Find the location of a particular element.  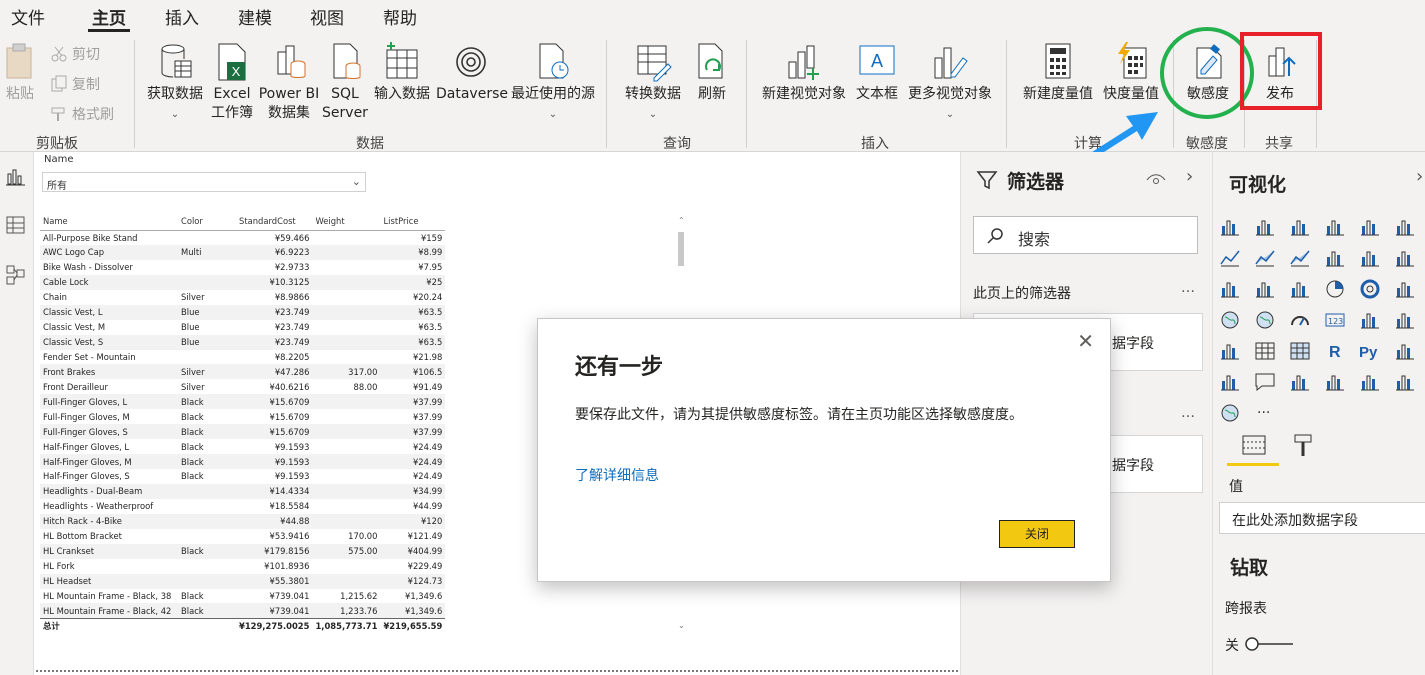

table-cell: ¥10.3125 is located at coordinates (274, 282).